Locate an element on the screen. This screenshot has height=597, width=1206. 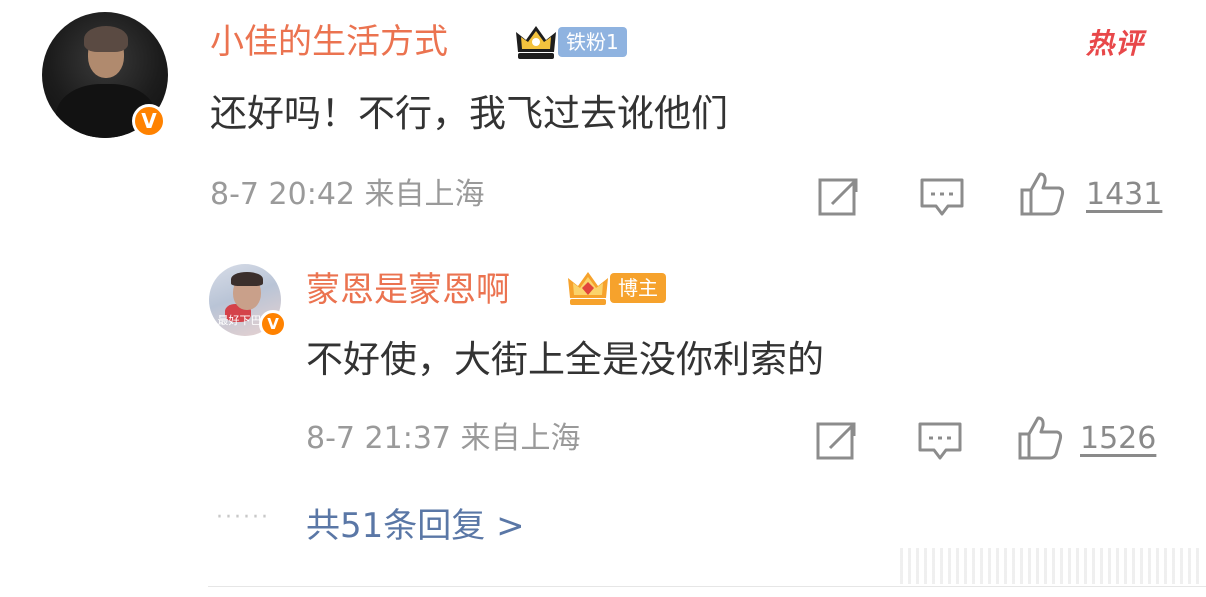
fan-level-label: 铁粉1 is located at coordinates (592, 42).